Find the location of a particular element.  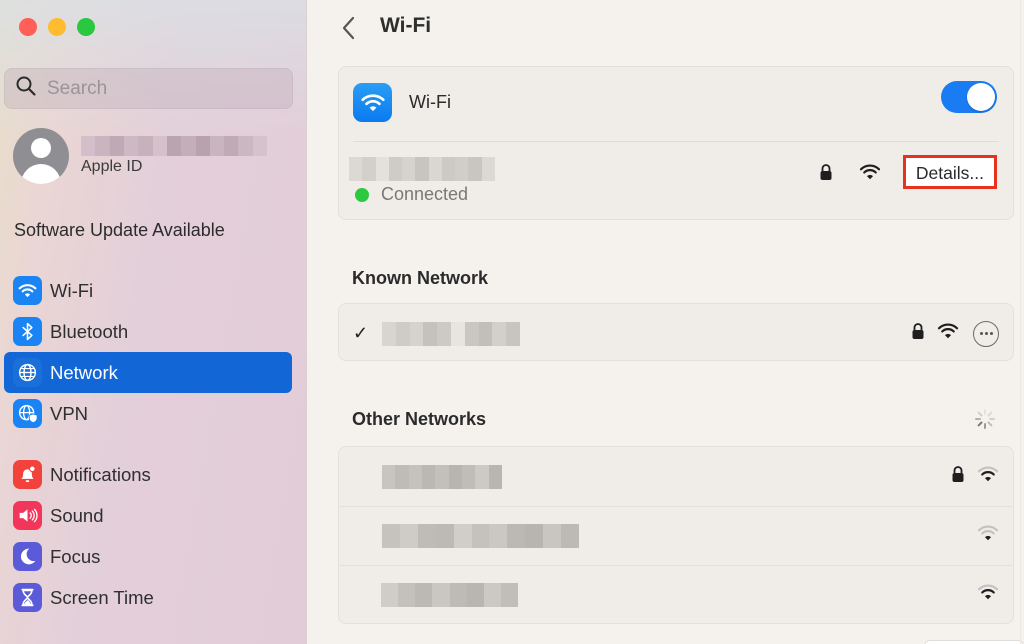

sidebar-item-label: Bluetooth is located at coordinates (89, 331).